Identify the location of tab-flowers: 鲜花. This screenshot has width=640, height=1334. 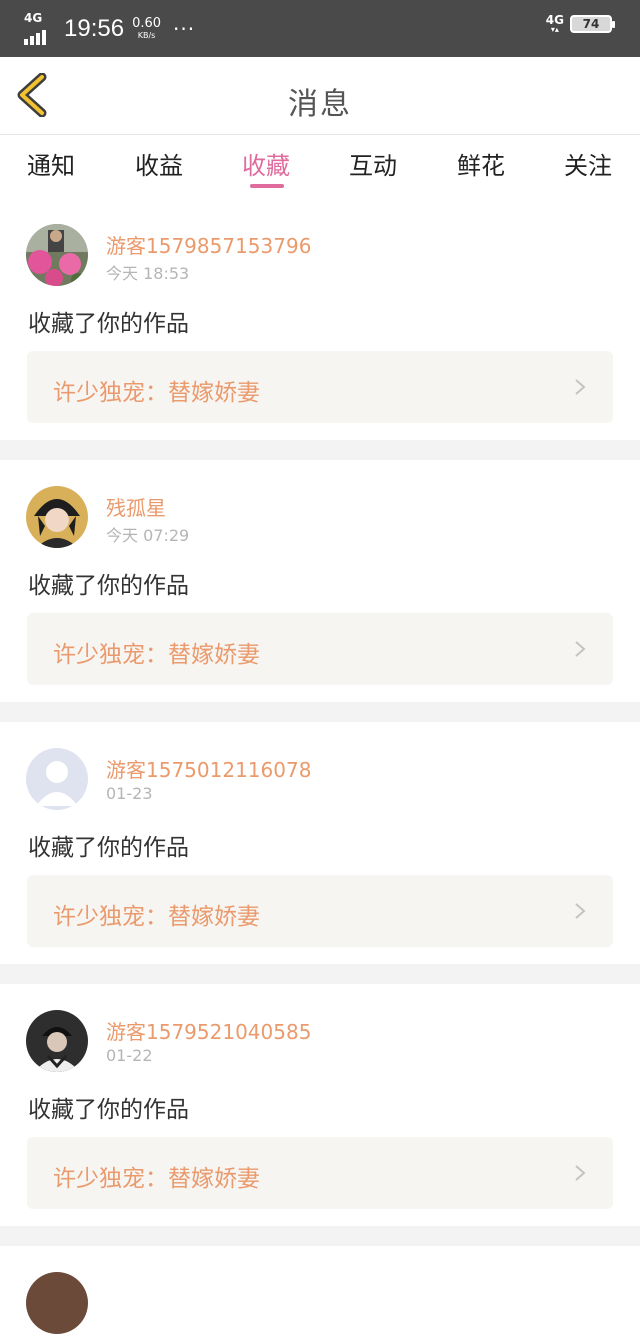
(481, 163).